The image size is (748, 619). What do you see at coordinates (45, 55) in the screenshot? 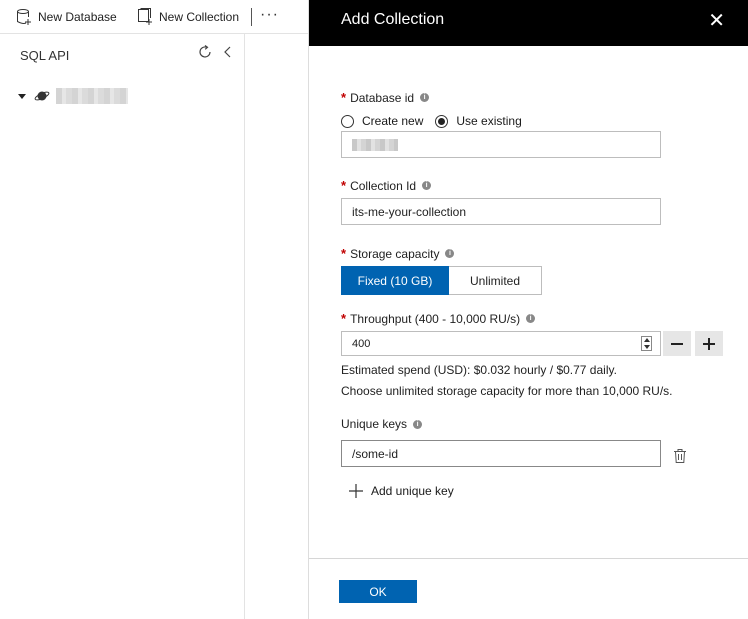
I see `api-title: SQL API` at bounding box center [45, 55].